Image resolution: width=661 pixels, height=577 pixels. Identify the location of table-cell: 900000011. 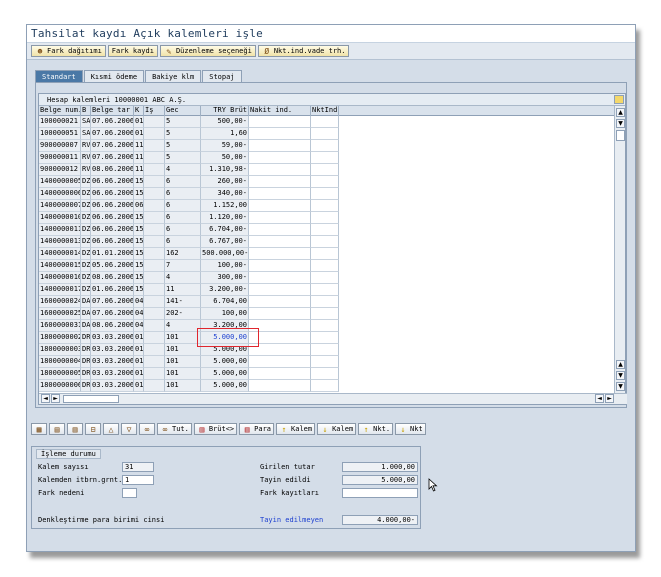
(60, 158).